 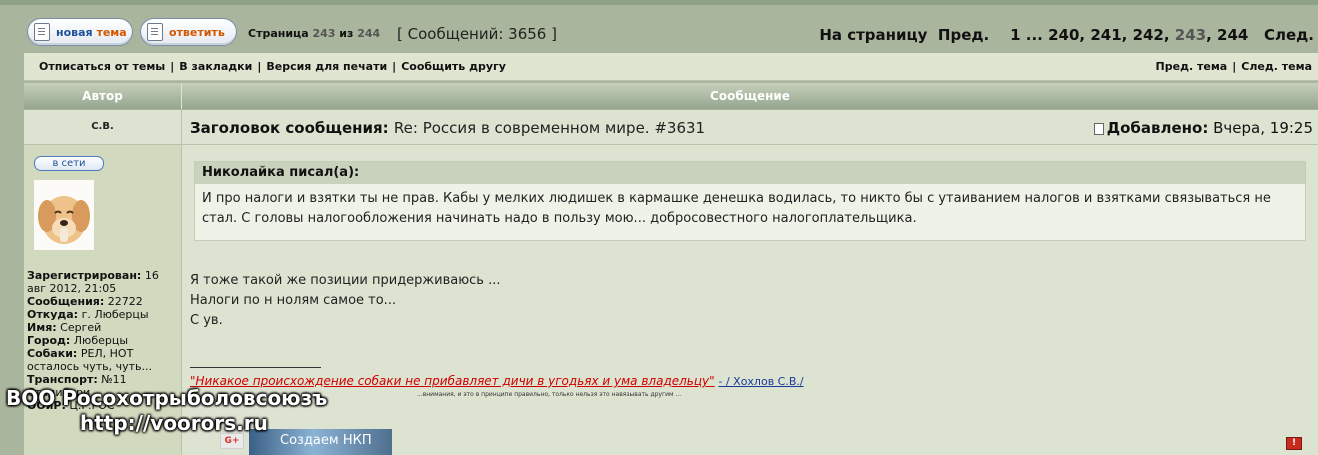 I want to click on added-value: Вчера, 19:25, so click(x=1263, y=128).